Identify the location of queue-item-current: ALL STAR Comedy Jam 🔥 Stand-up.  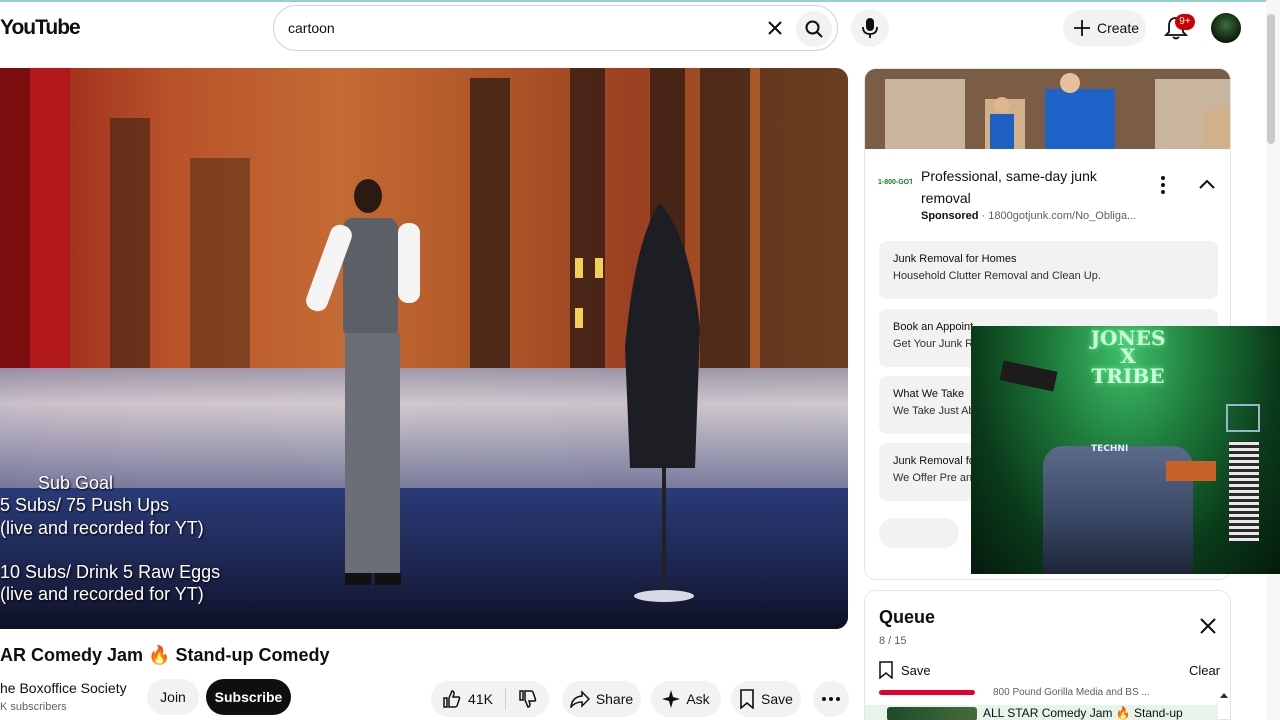
(1041, 712).